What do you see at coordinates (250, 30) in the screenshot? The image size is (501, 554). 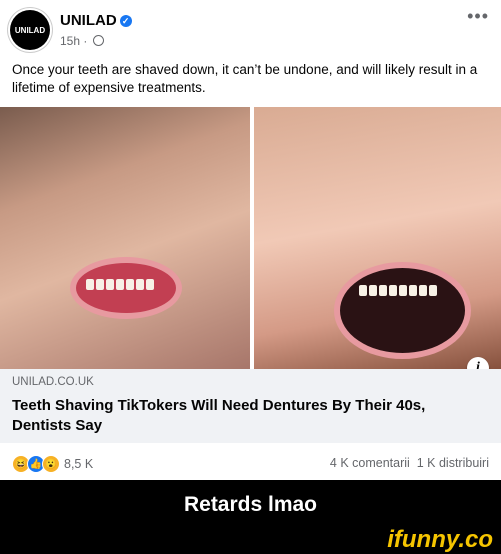 I see `post-header: UNILAD UNILAD ✓ 15h · •••` at bounding box center [250, 30].